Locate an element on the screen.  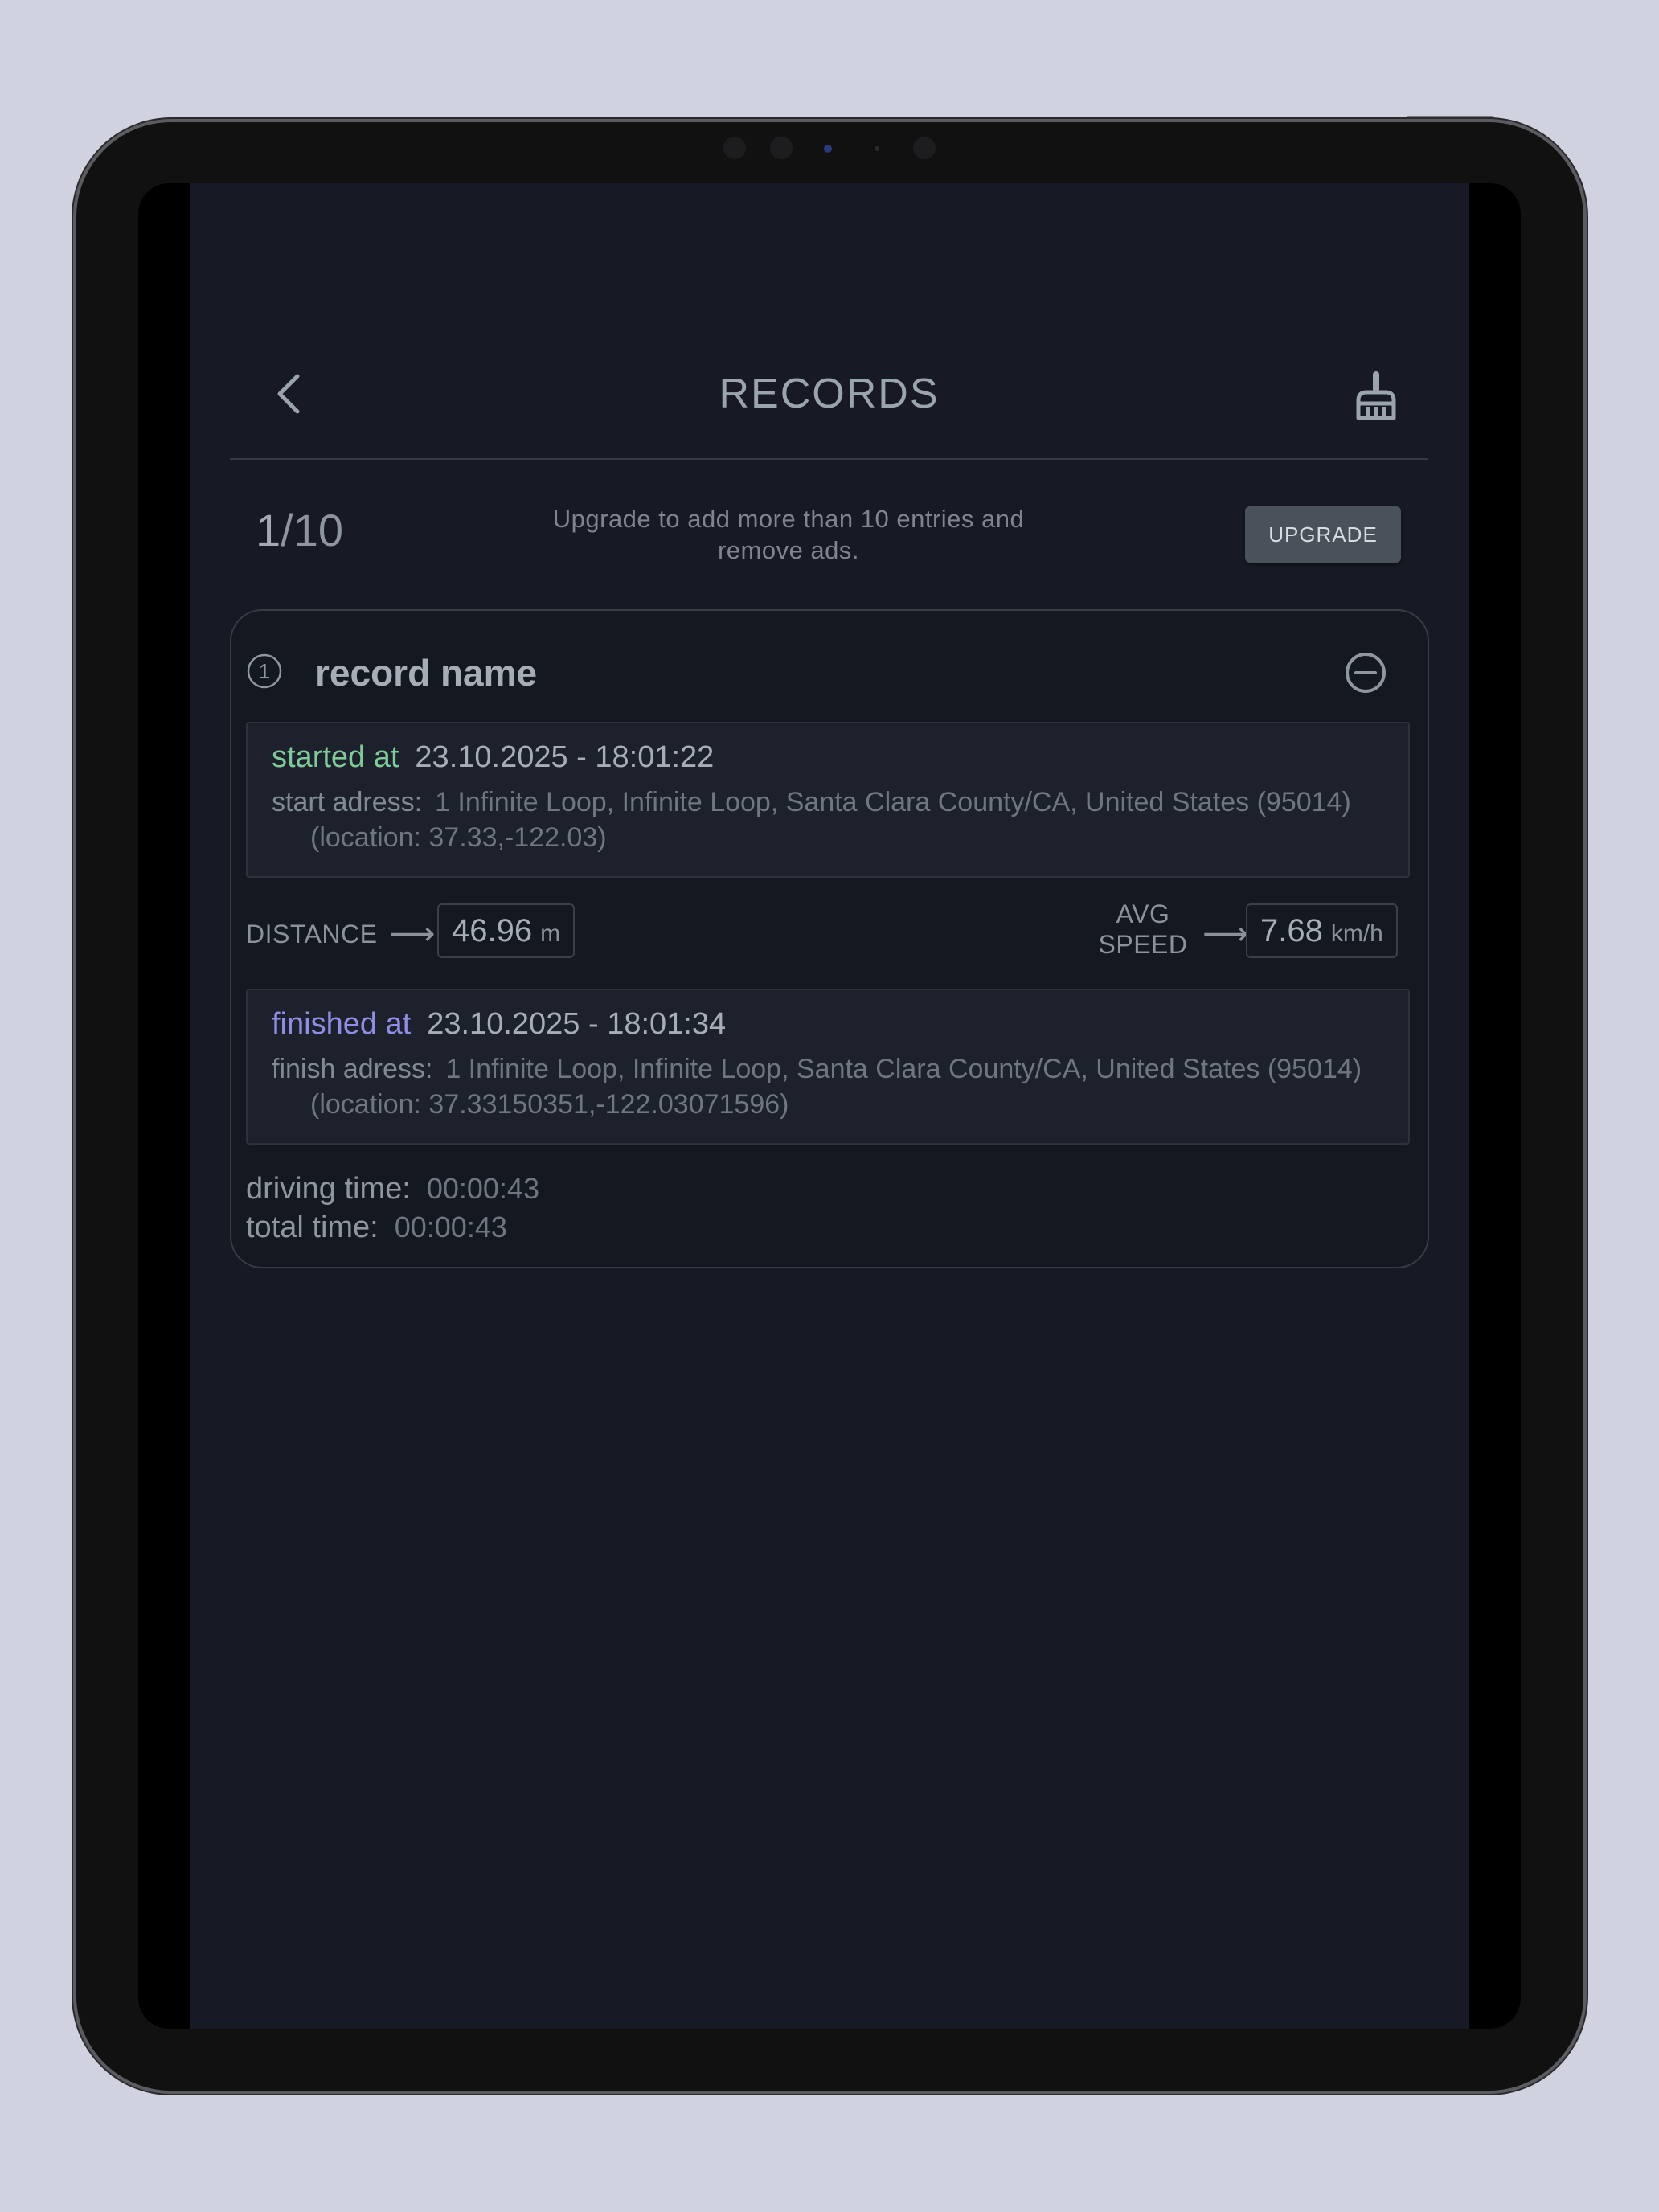
avg-speed-value: 7.68 is located at coordinates (1291, 930).